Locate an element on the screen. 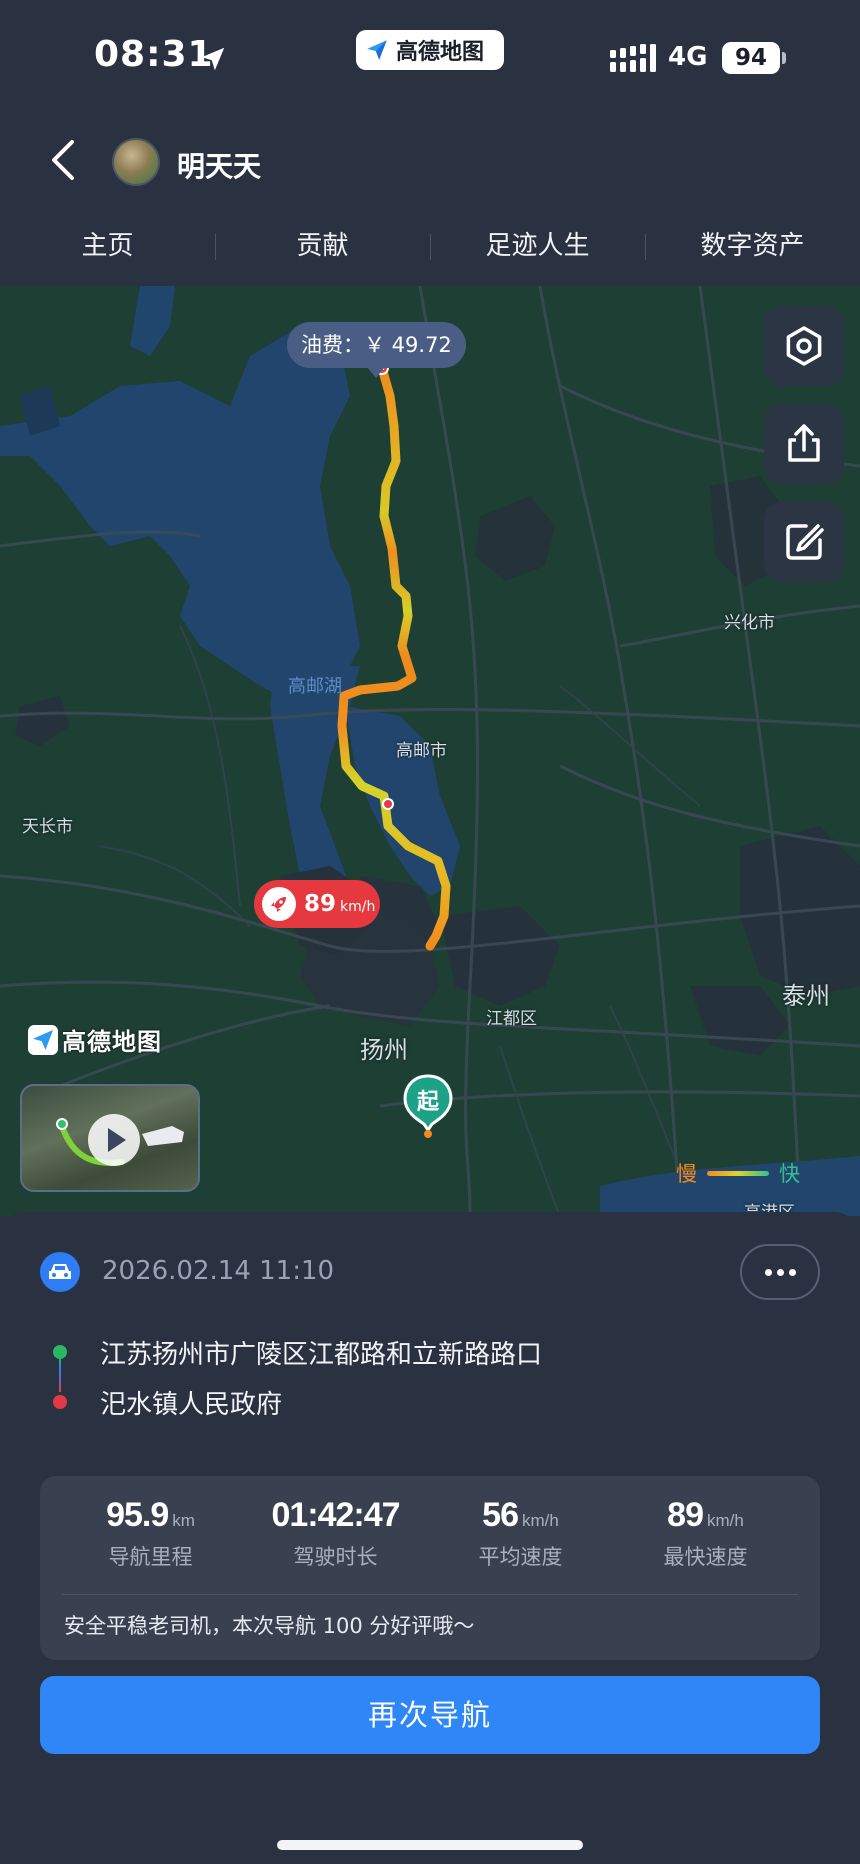 The image size is (860, 1864). map-label-tianchang: 天长市 is located at coordinates (47, 827).